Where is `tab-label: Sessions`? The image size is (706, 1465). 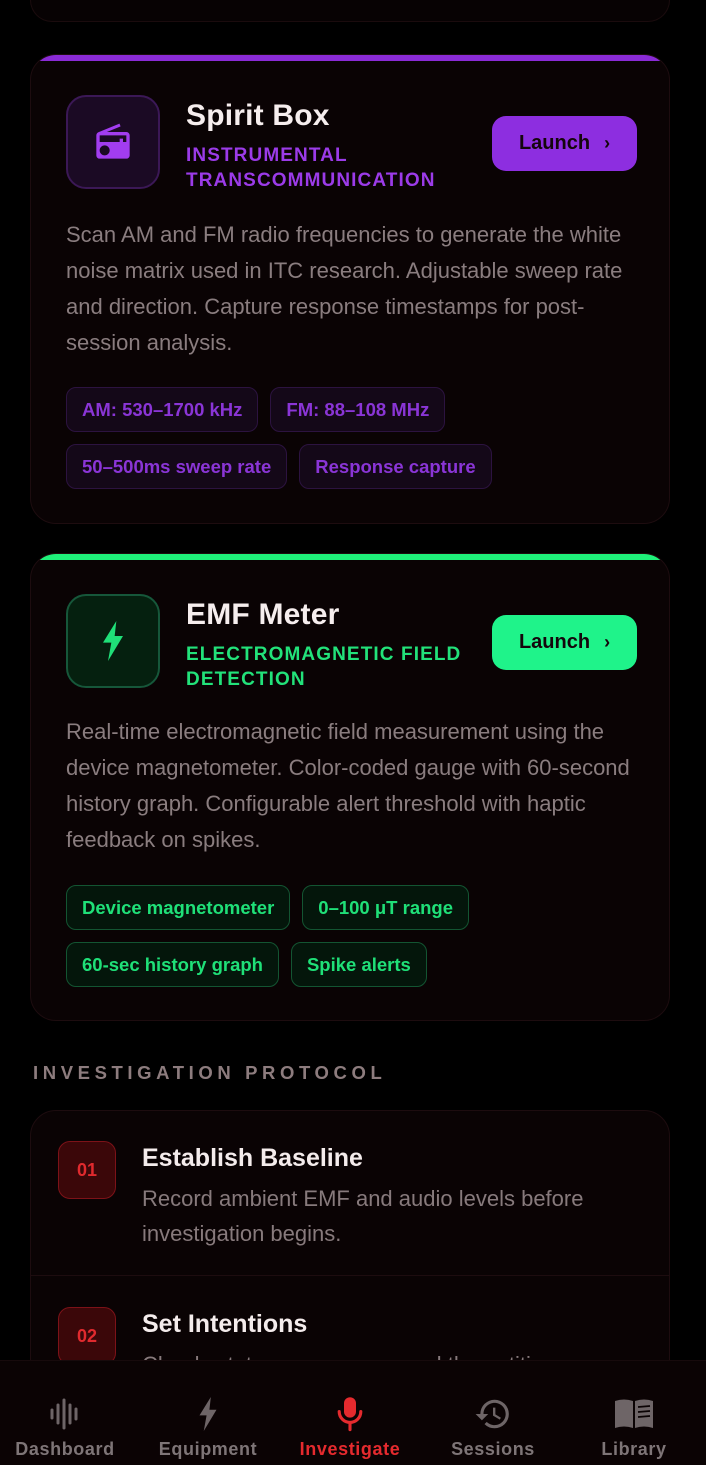 tab-label: Sessions is located at coordinates (493, 1449).